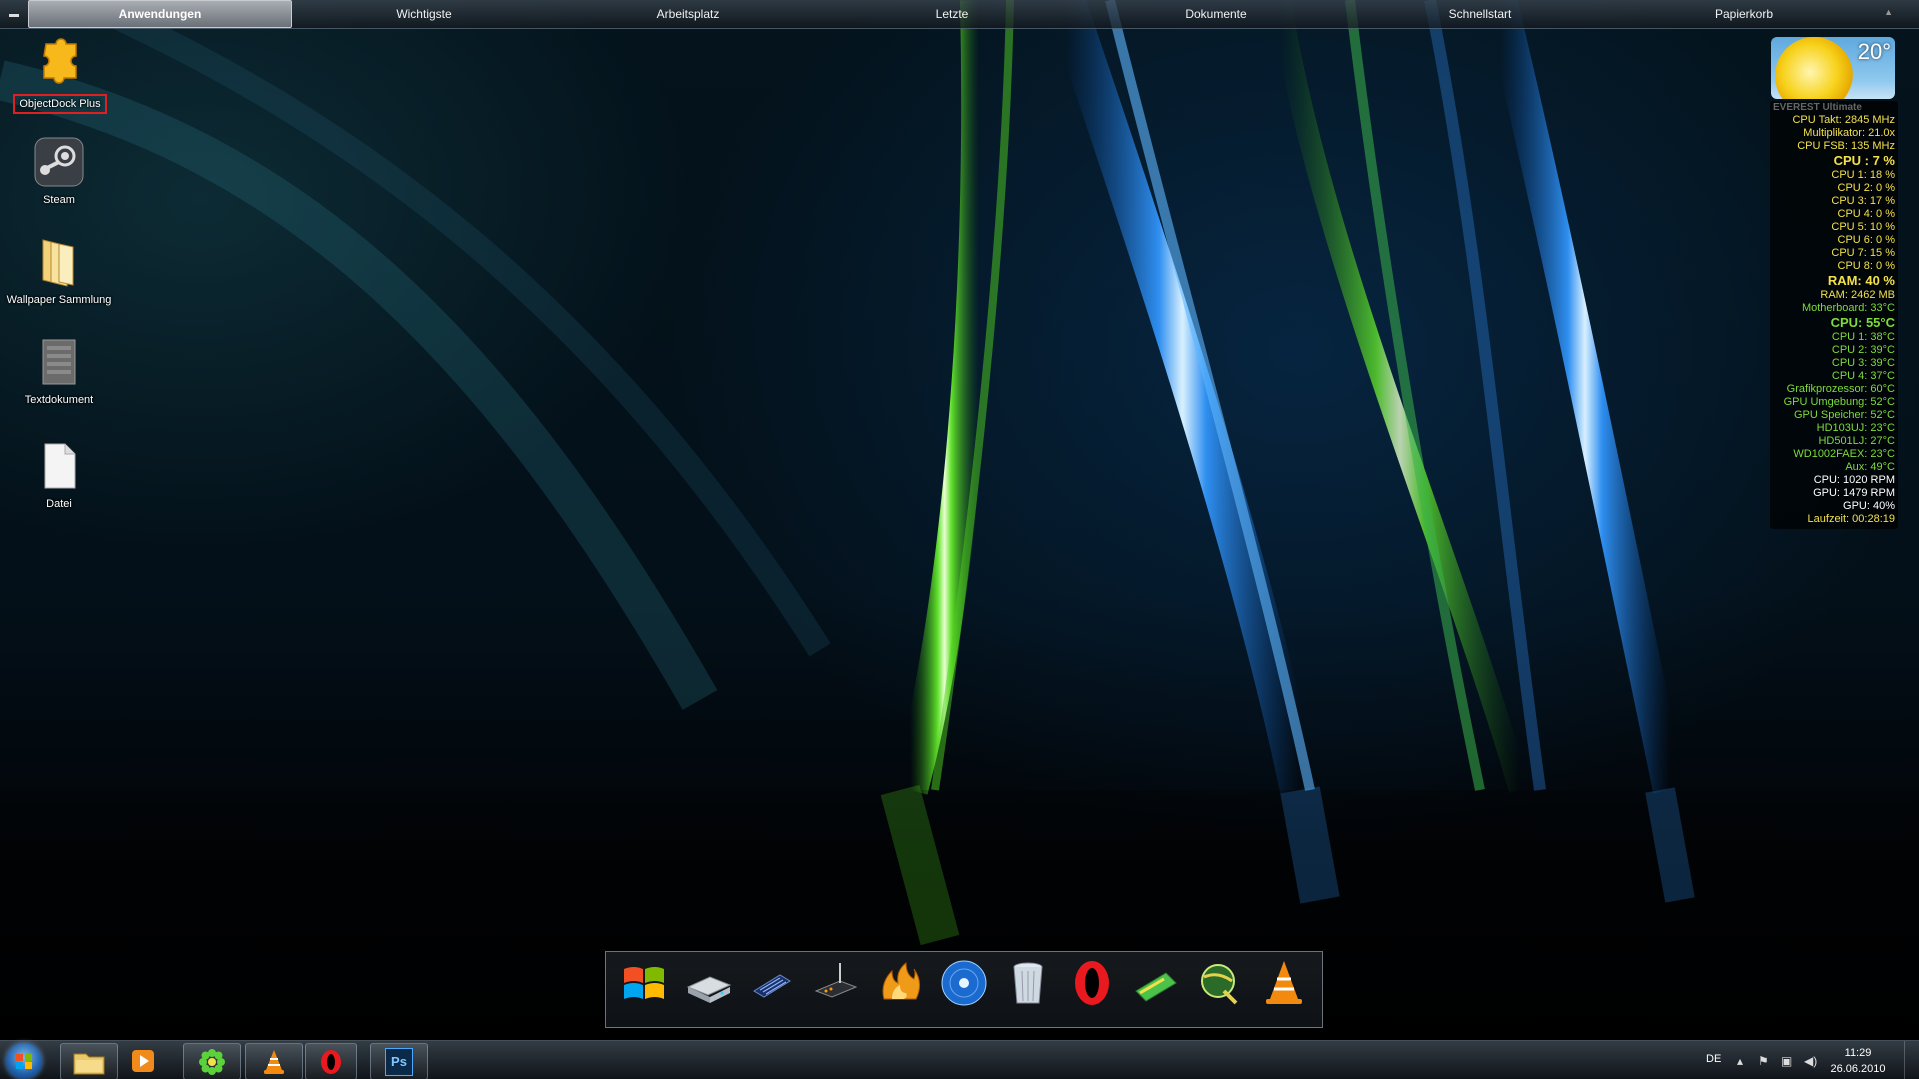 The image size is (1919, 1079). Describe the element at coordinates (1869, 506) in the screenshot. I see `everest-row: GPU: 40%` at that location.